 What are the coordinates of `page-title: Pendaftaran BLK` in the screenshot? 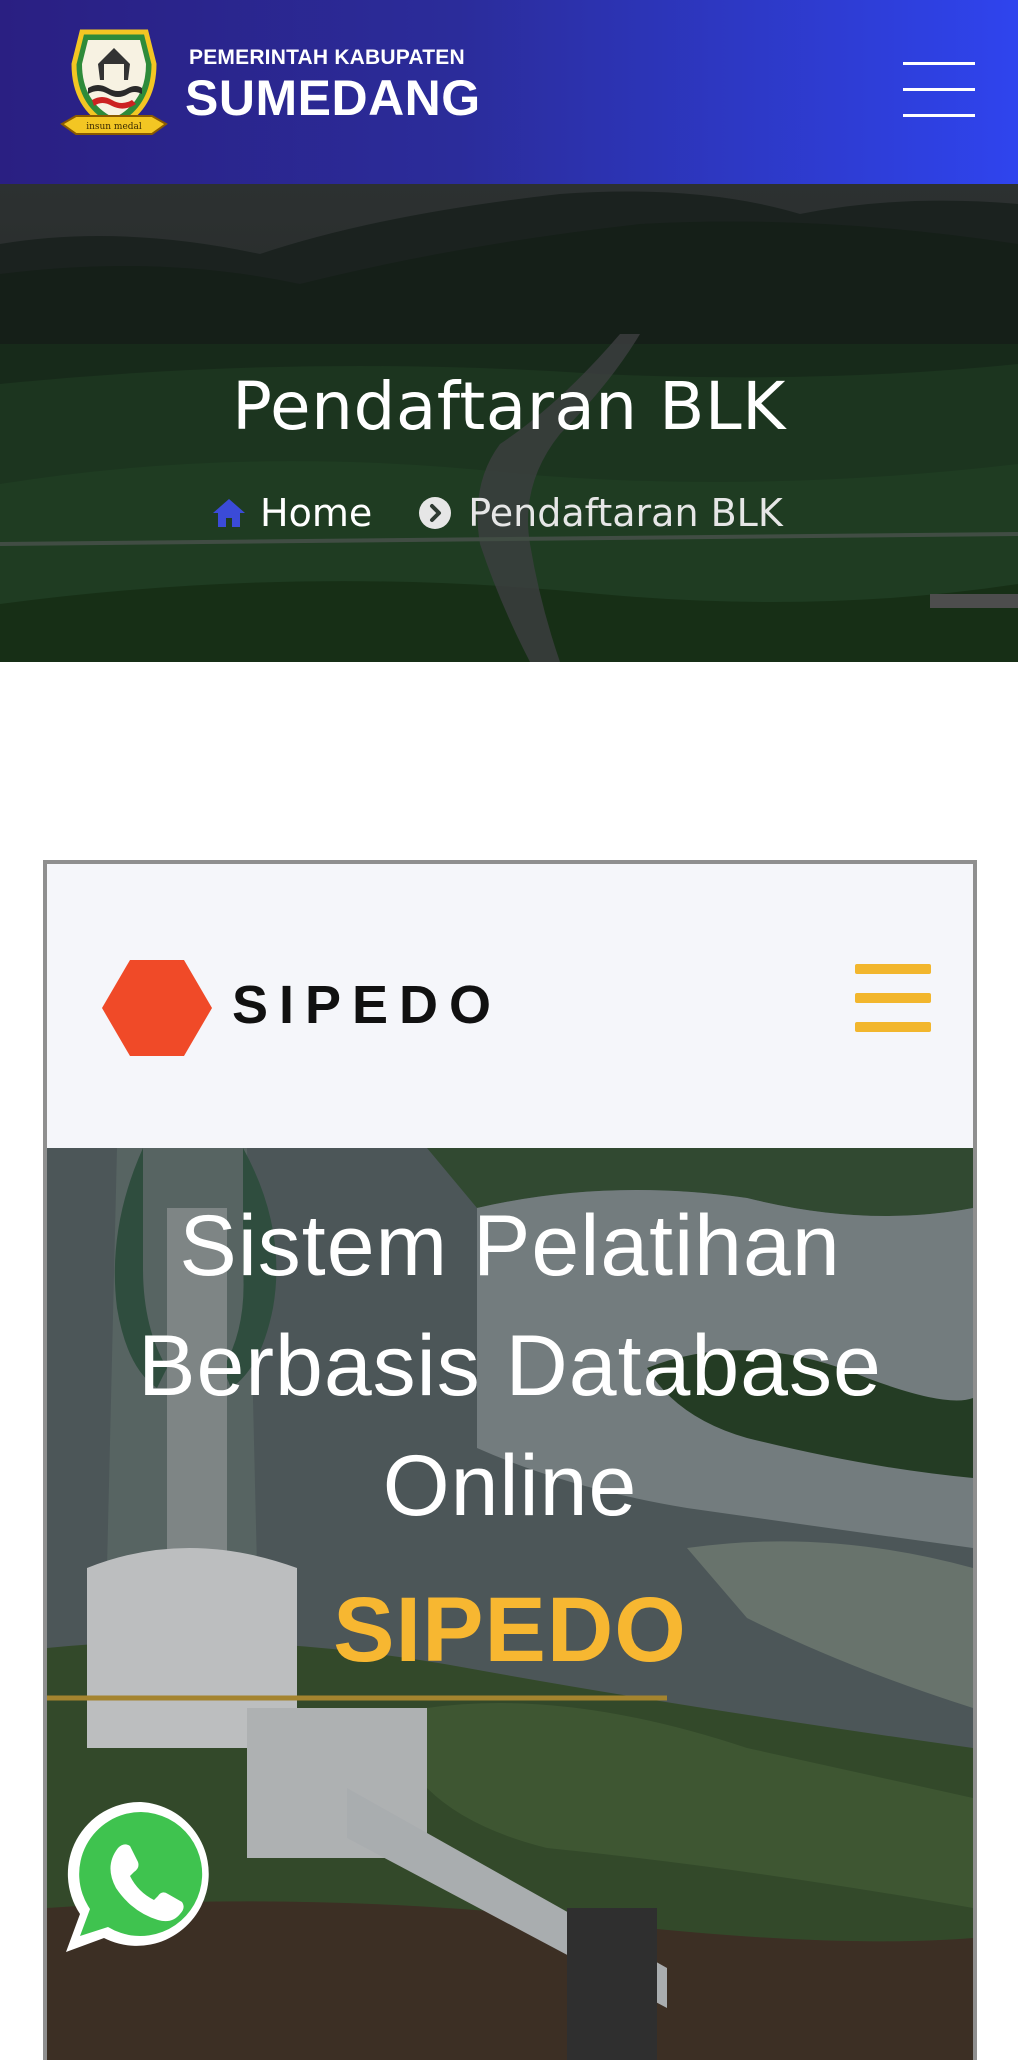 It's located at (509, 406).